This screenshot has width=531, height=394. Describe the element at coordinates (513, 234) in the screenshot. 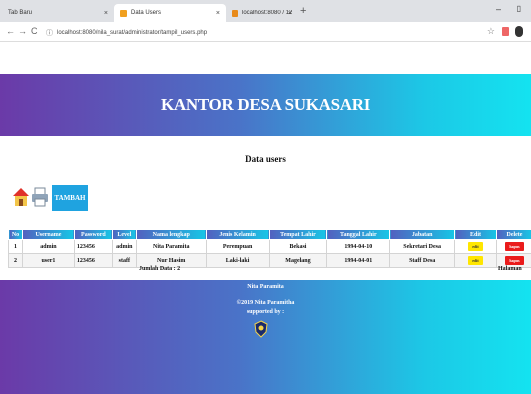

I see `column-header: Delete` at that location.